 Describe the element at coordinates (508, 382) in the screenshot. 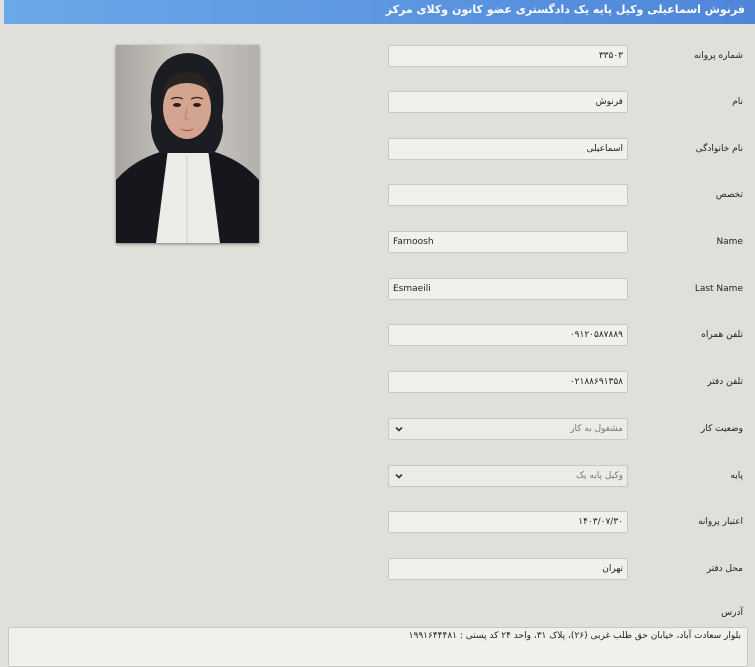

I see `office-phone-field: ۰۲۱۸۸۶۹۱۳۵۸` at that location.